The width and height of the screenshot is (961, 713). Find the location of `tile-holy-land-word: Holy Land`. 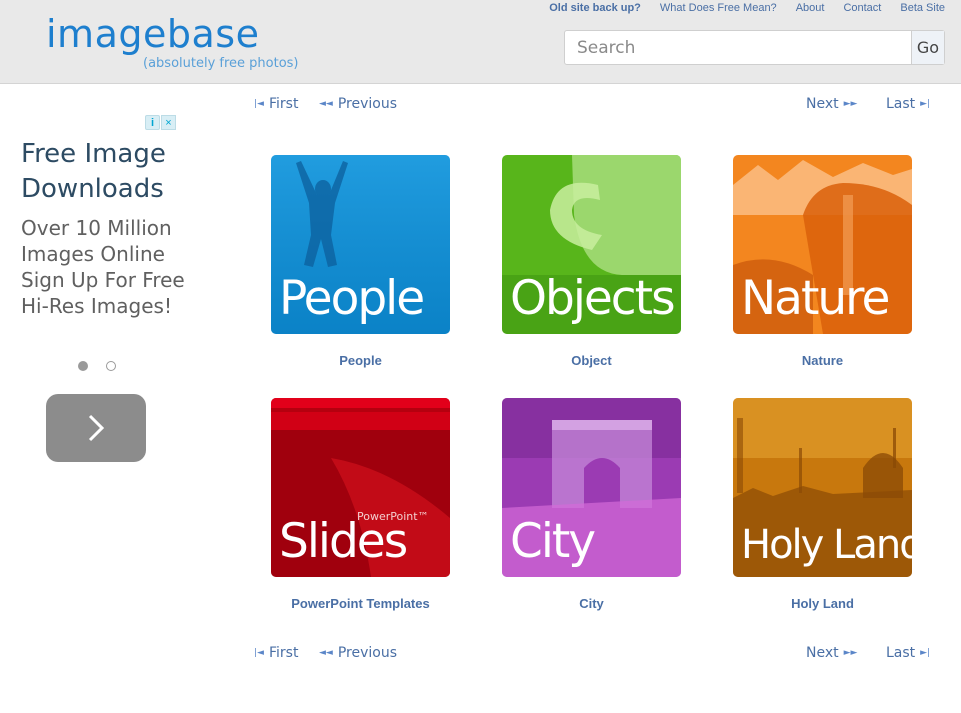

tile-holy-land-word: Holy Land is located at coordinates (826, 545).